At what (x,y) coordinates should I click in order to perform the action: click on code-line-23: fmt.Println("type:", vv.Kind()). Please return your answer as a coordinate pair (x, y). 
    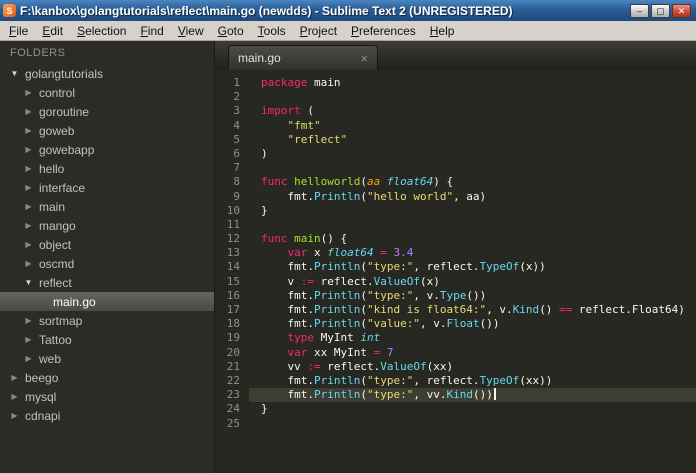
    Looking at the image, I should click on (472, 395).